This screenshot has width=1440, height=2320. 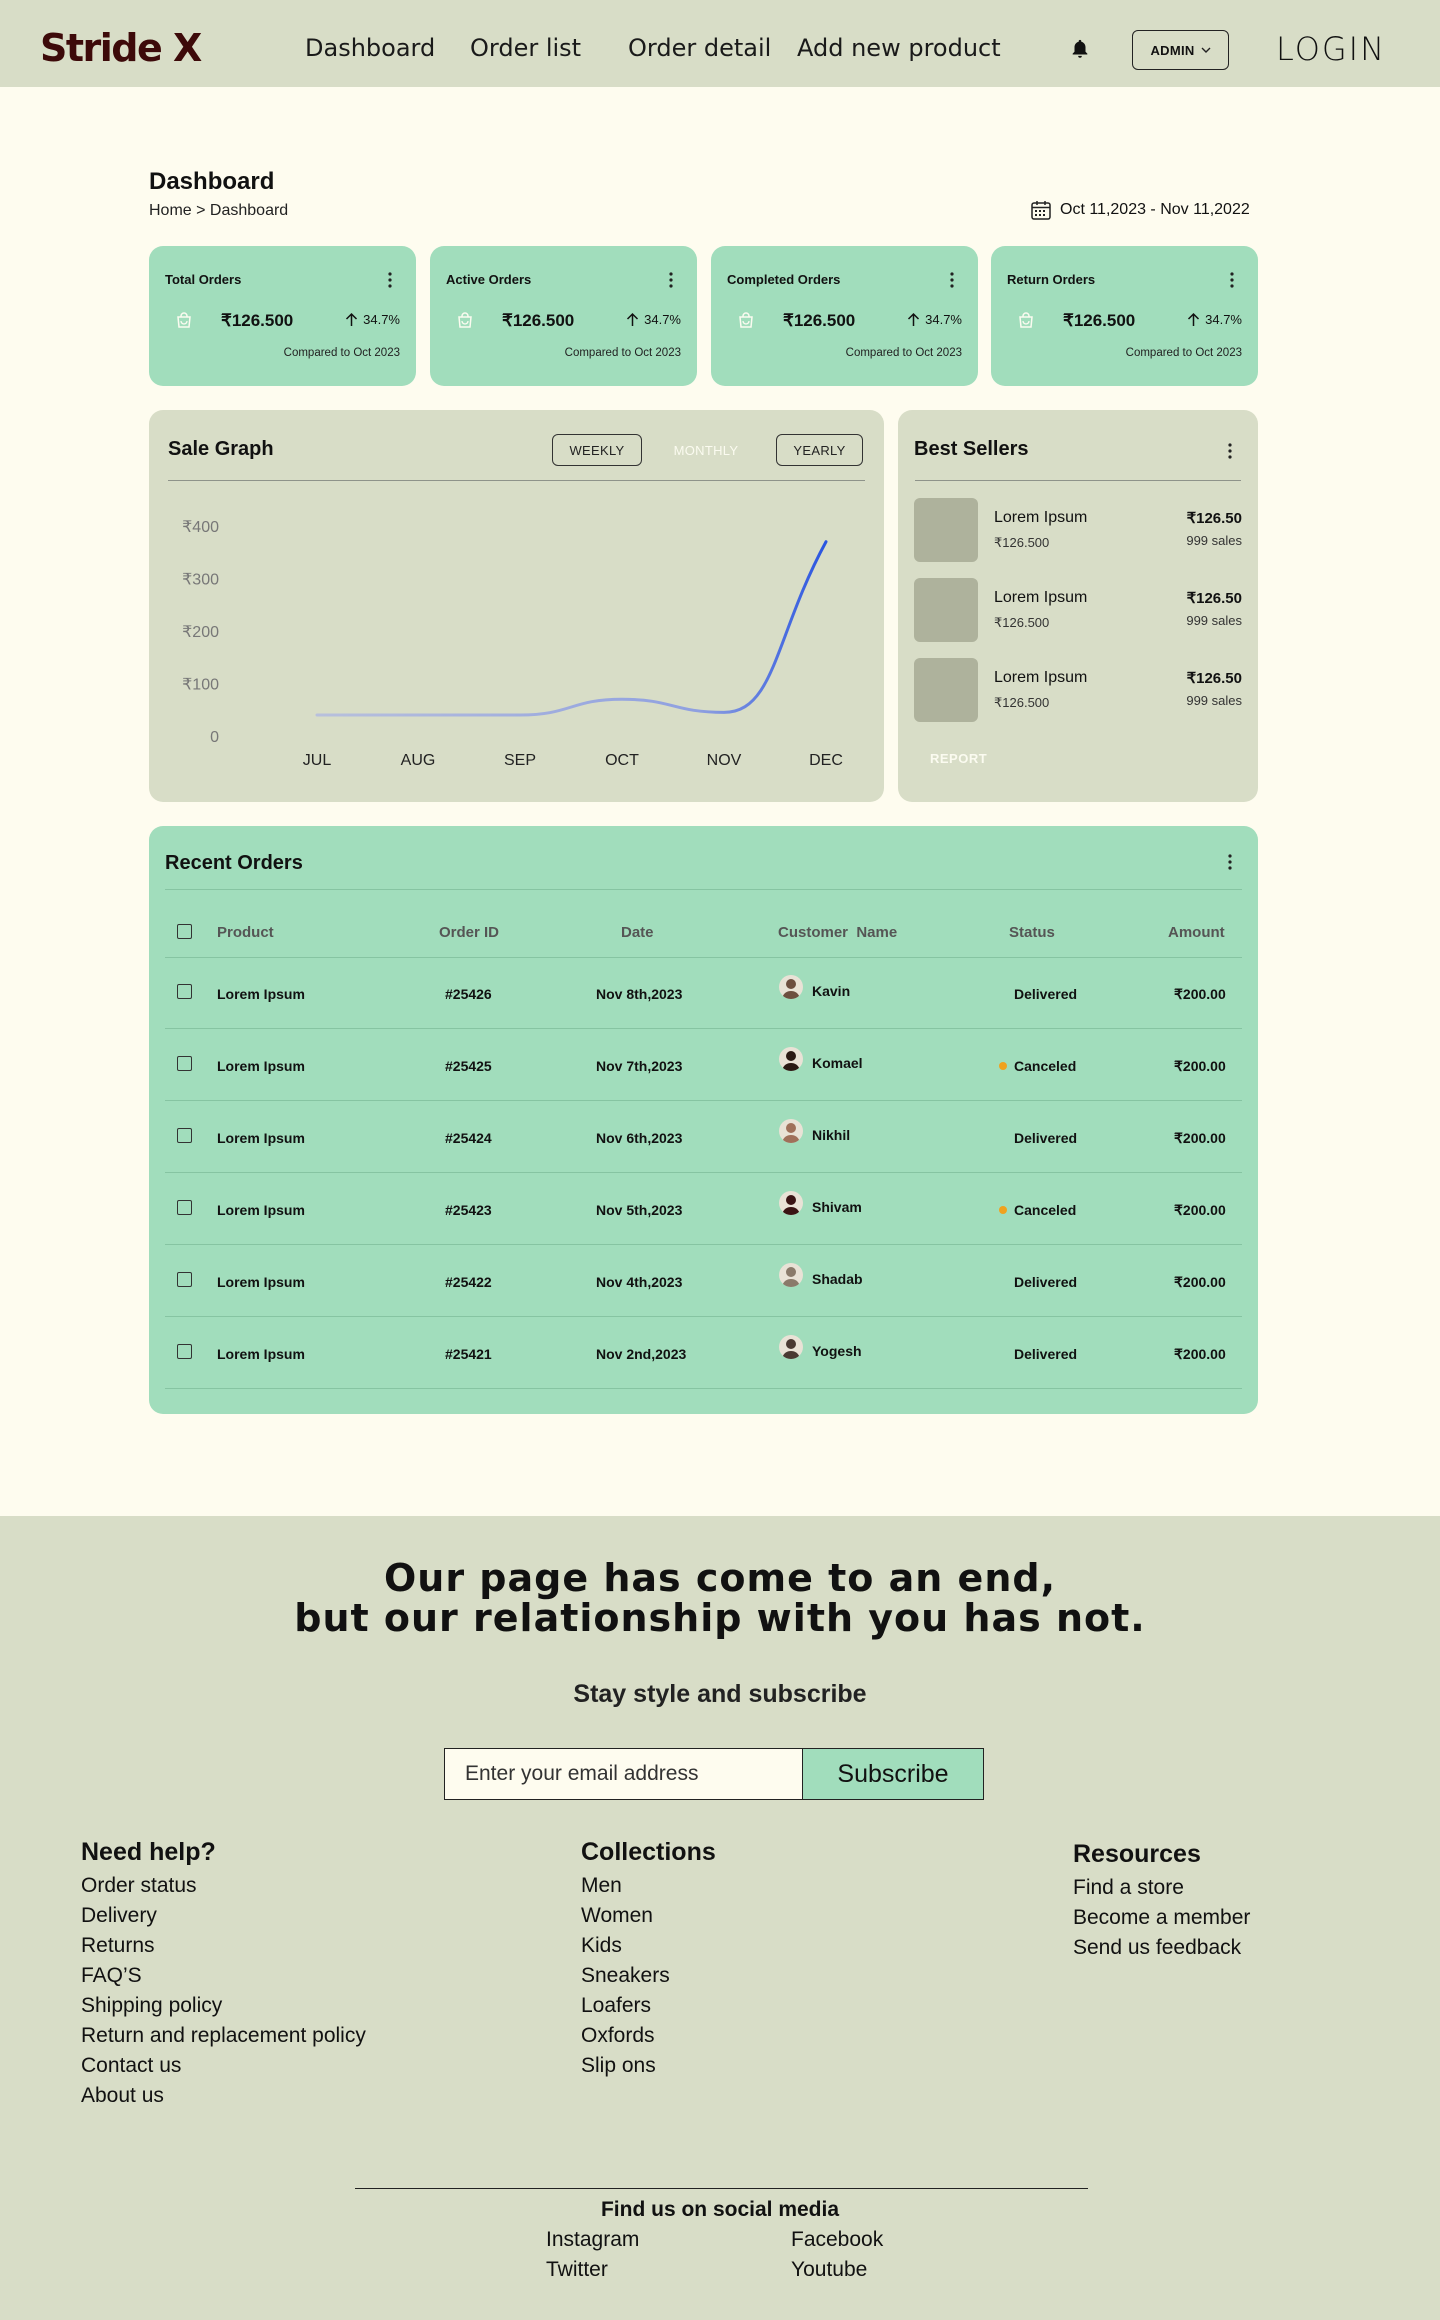 What do you see at coordinates (223, 2036) in the screenshot?
I see `footer-link-help: Return and replacement policy` at bounding box center [223, 2036].